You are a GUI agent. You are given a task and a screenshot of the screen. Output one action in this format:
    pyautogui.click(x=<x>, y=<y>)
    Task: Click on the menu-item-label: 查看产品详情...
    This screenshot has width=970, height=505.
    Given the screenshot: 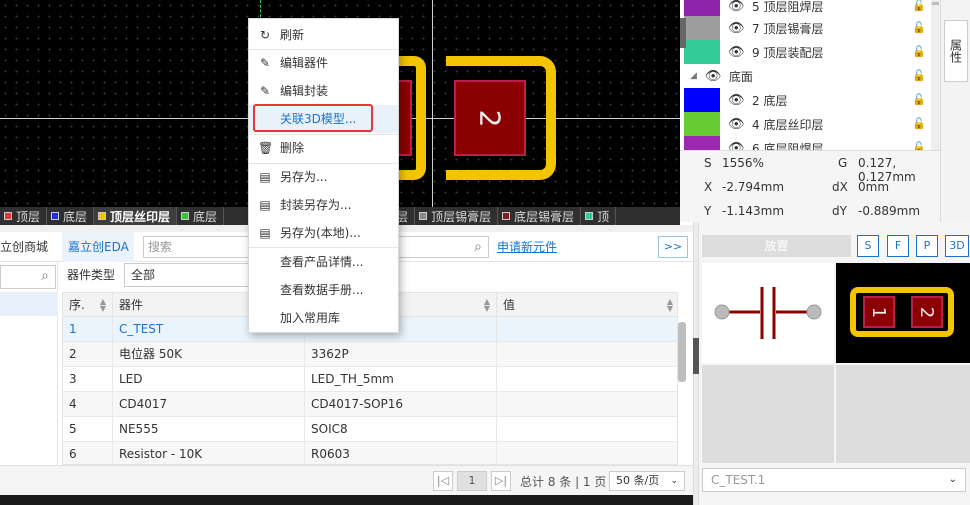 What is the action you would take?
    pyautogui.click(x=322, y=262)
    